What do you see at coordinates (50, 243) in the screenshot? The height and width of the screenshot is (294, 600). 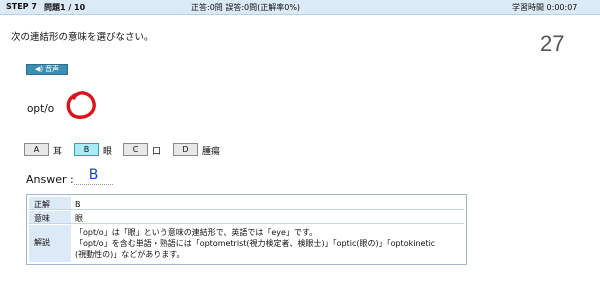 I see `explanation-label: 解説` at bounding box center [50, 243].